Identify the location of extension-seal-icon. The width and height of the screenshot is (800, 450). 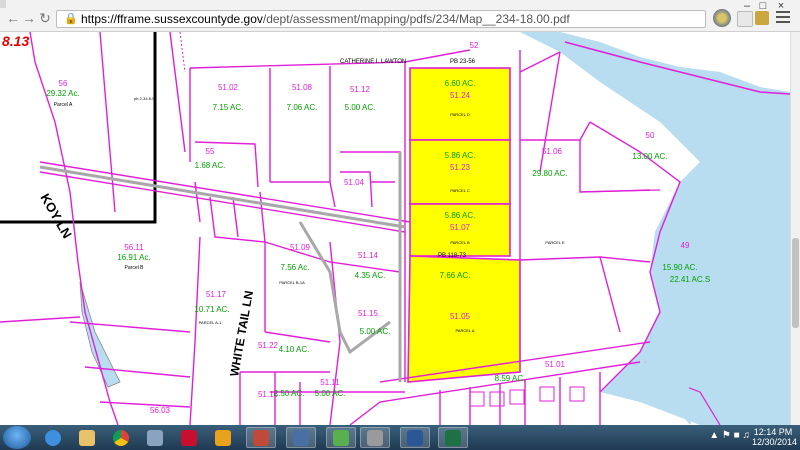
(722, 18).